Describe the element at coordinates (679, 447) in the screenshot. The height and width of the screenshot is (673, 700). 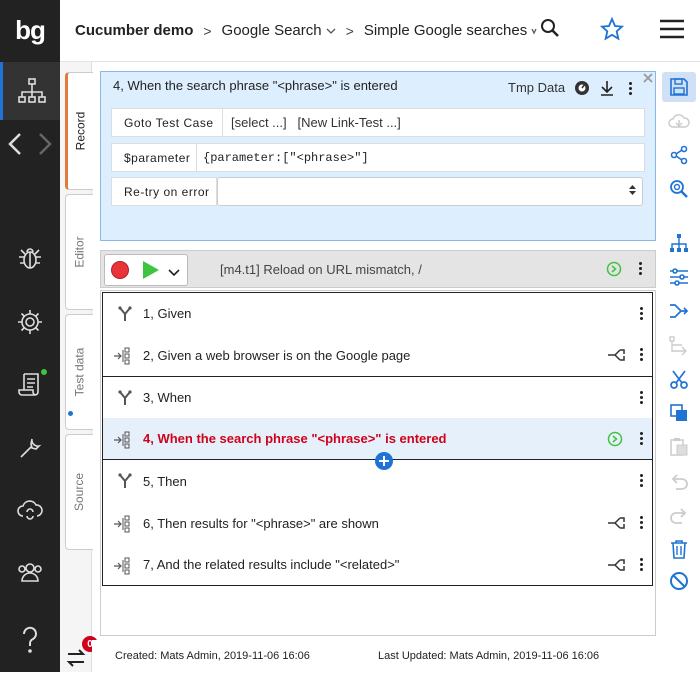
I see `paste-icon` at that location.